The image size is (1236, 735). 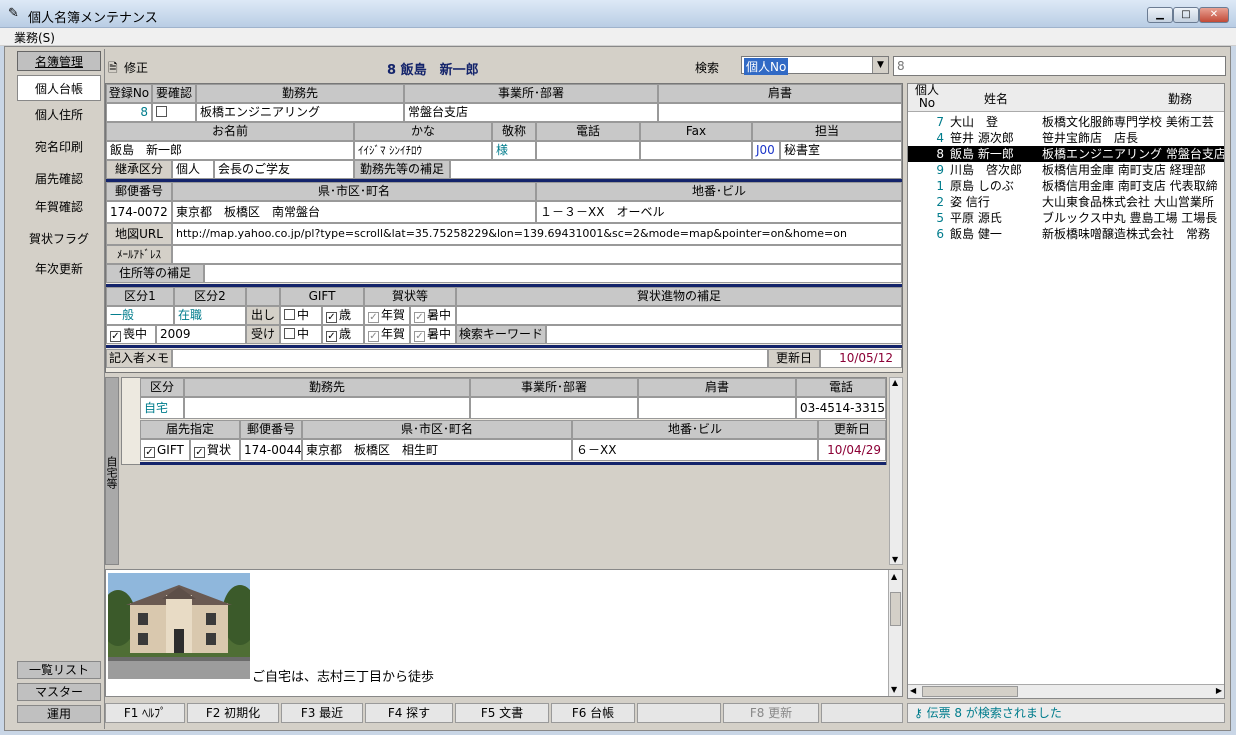 What do you see at coordinates (996, 98) in the screenshot?
I see `list-header-name: 姓名` at bounding box center [996, 98].